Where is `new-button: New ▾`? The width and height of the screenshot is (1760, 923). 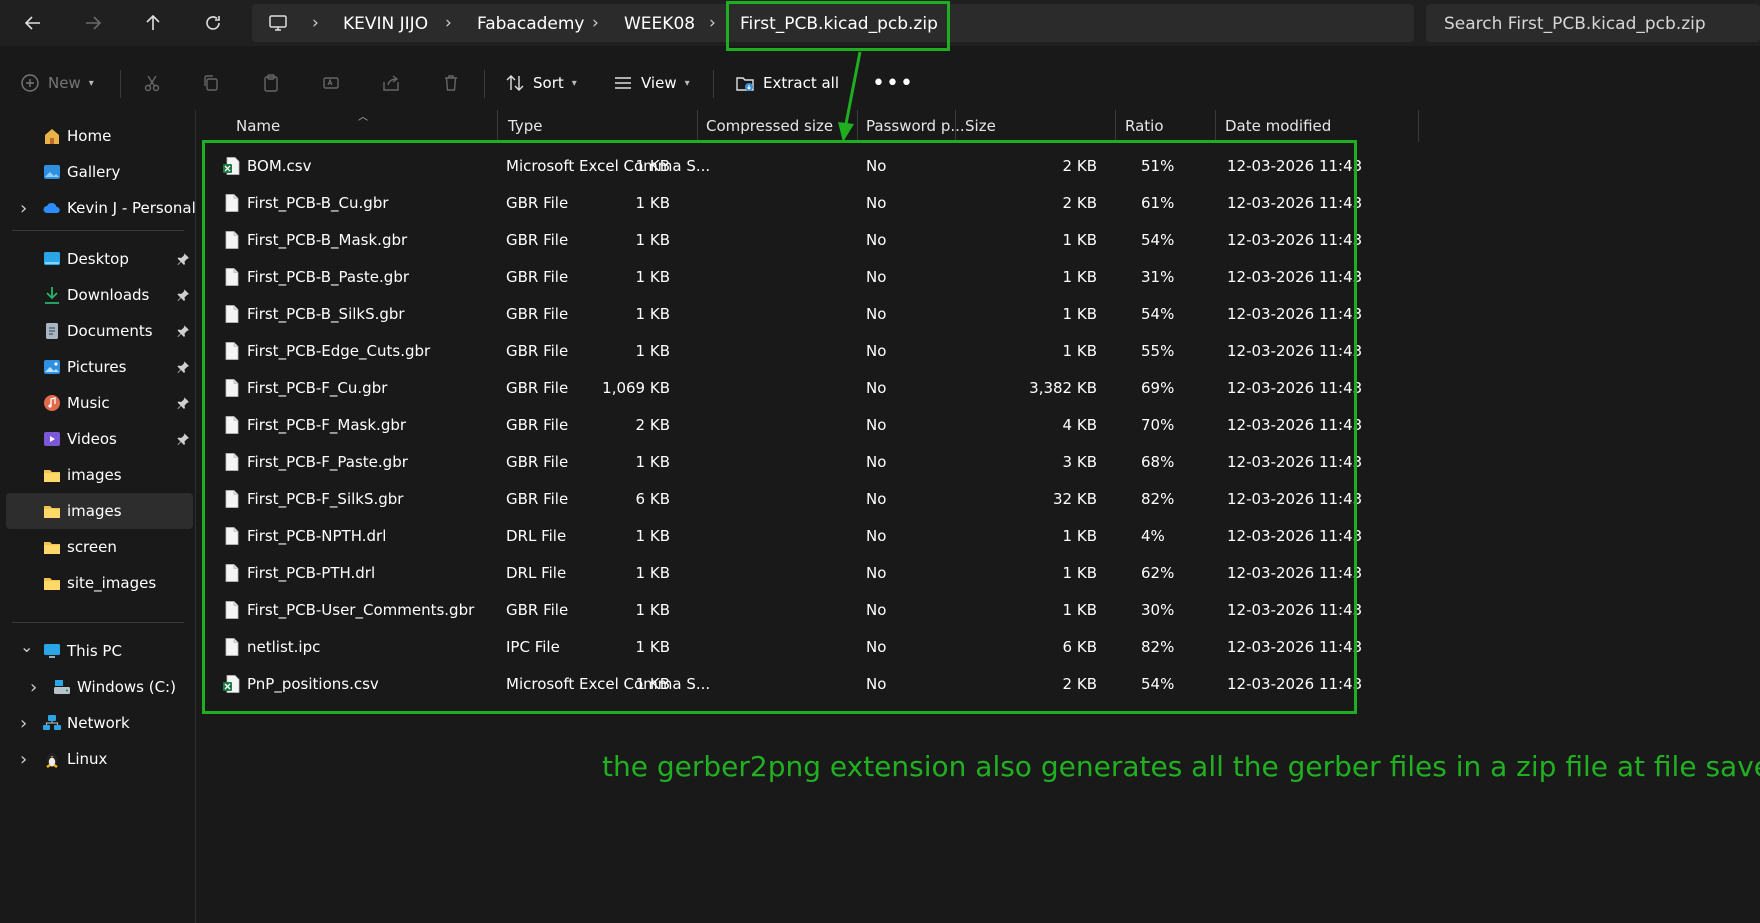 new-button: New ▾ is located at coordinates (57, 83).